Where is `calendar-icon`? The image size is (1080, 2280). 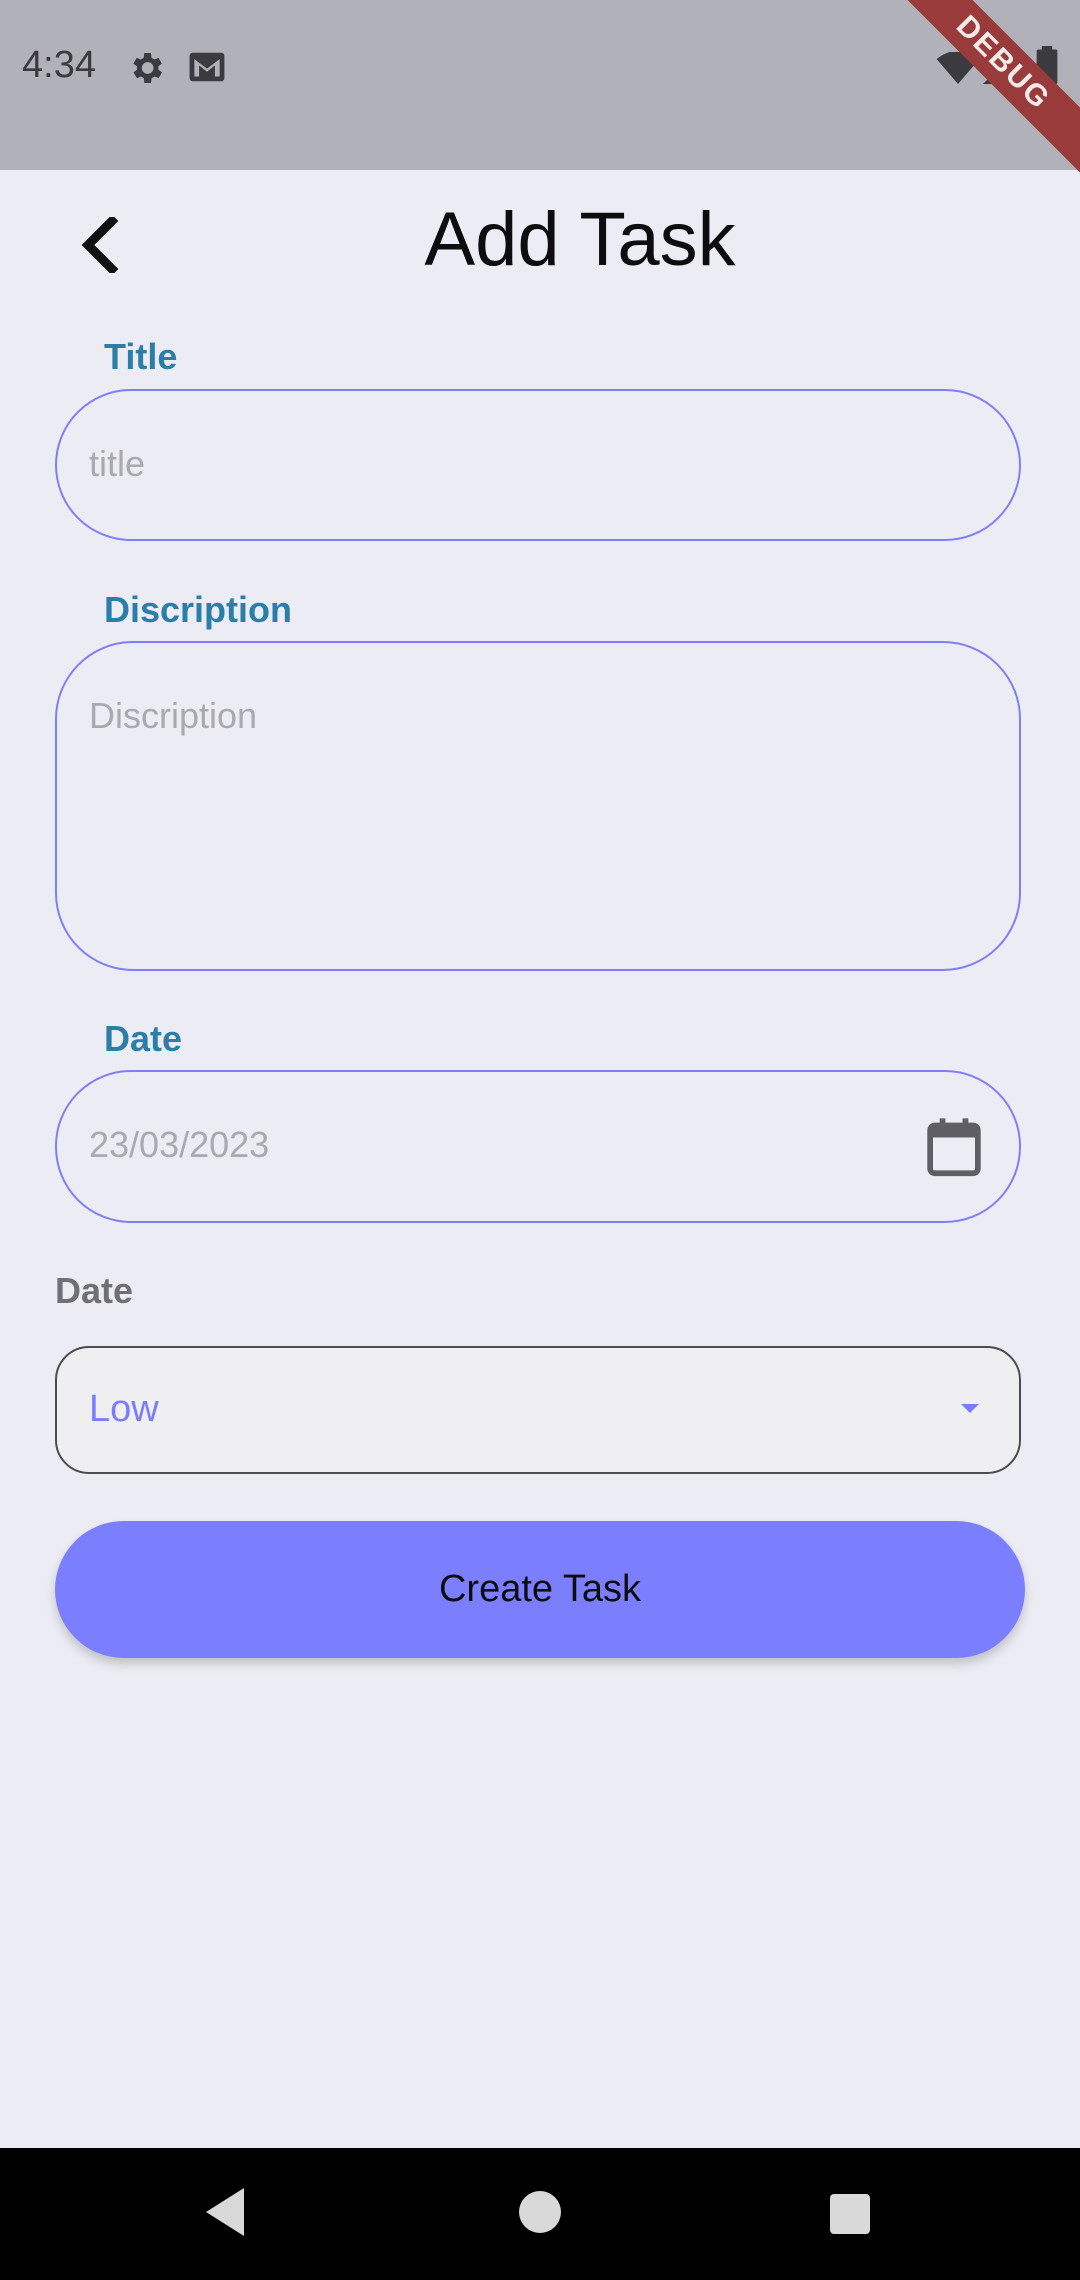 calendar-icon is located at coordinates (954, 1149).